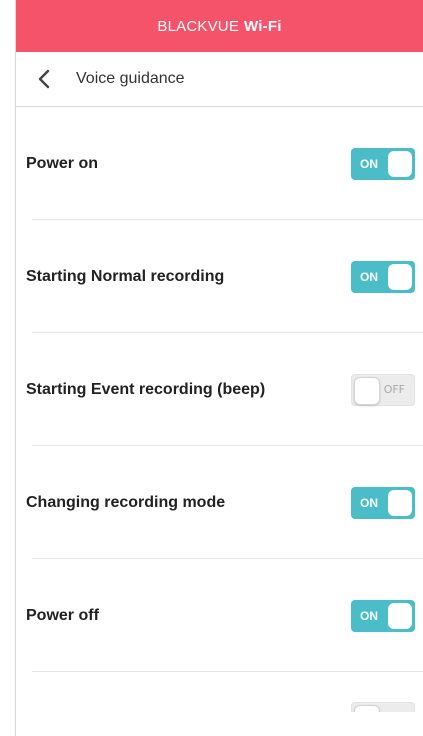  What do you see at coordinates (383, 163) in the screenshot?
I see `power-on-toggle: ON` at bounding box center [383, 163].